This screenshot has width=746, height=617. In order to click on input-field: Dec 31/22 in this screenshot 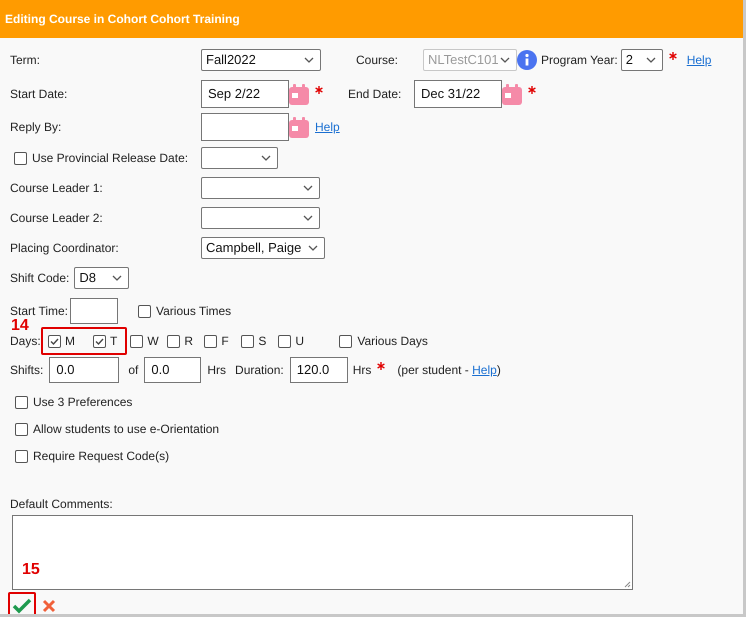, I will do `click(458, 94)`.